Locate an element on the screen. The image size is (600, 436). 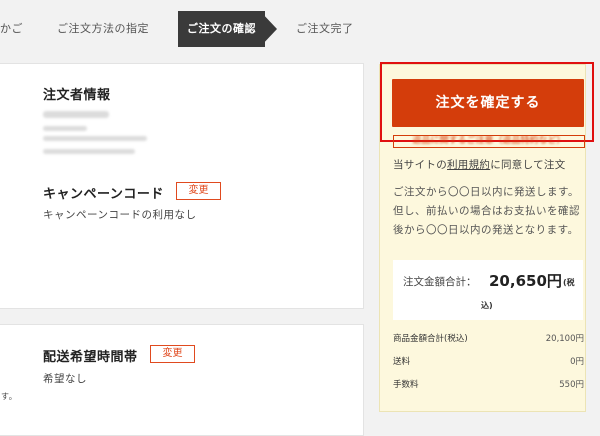
returns-policy-label: 返品に関するご注意（返品特約など） is located at coordinates (489, 141).